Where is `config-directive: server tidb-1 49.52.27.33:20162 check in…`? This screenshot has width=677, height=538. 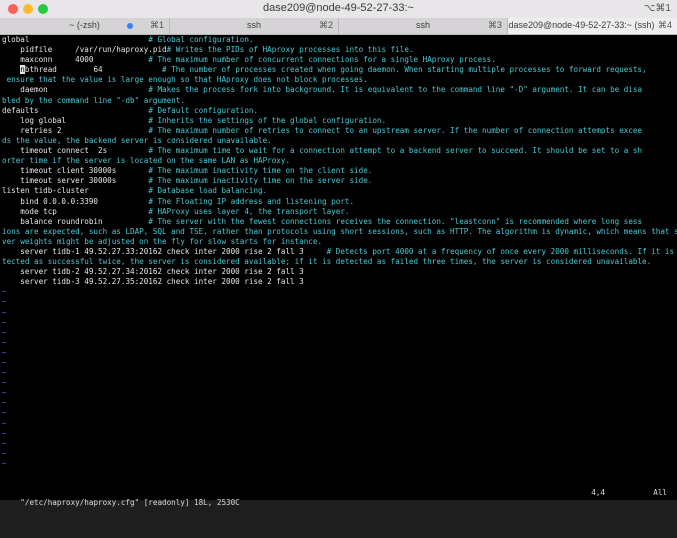
config-directive: server tidb-1 49.52.27.33:20162 check in… is located at coordinates (153, 251).